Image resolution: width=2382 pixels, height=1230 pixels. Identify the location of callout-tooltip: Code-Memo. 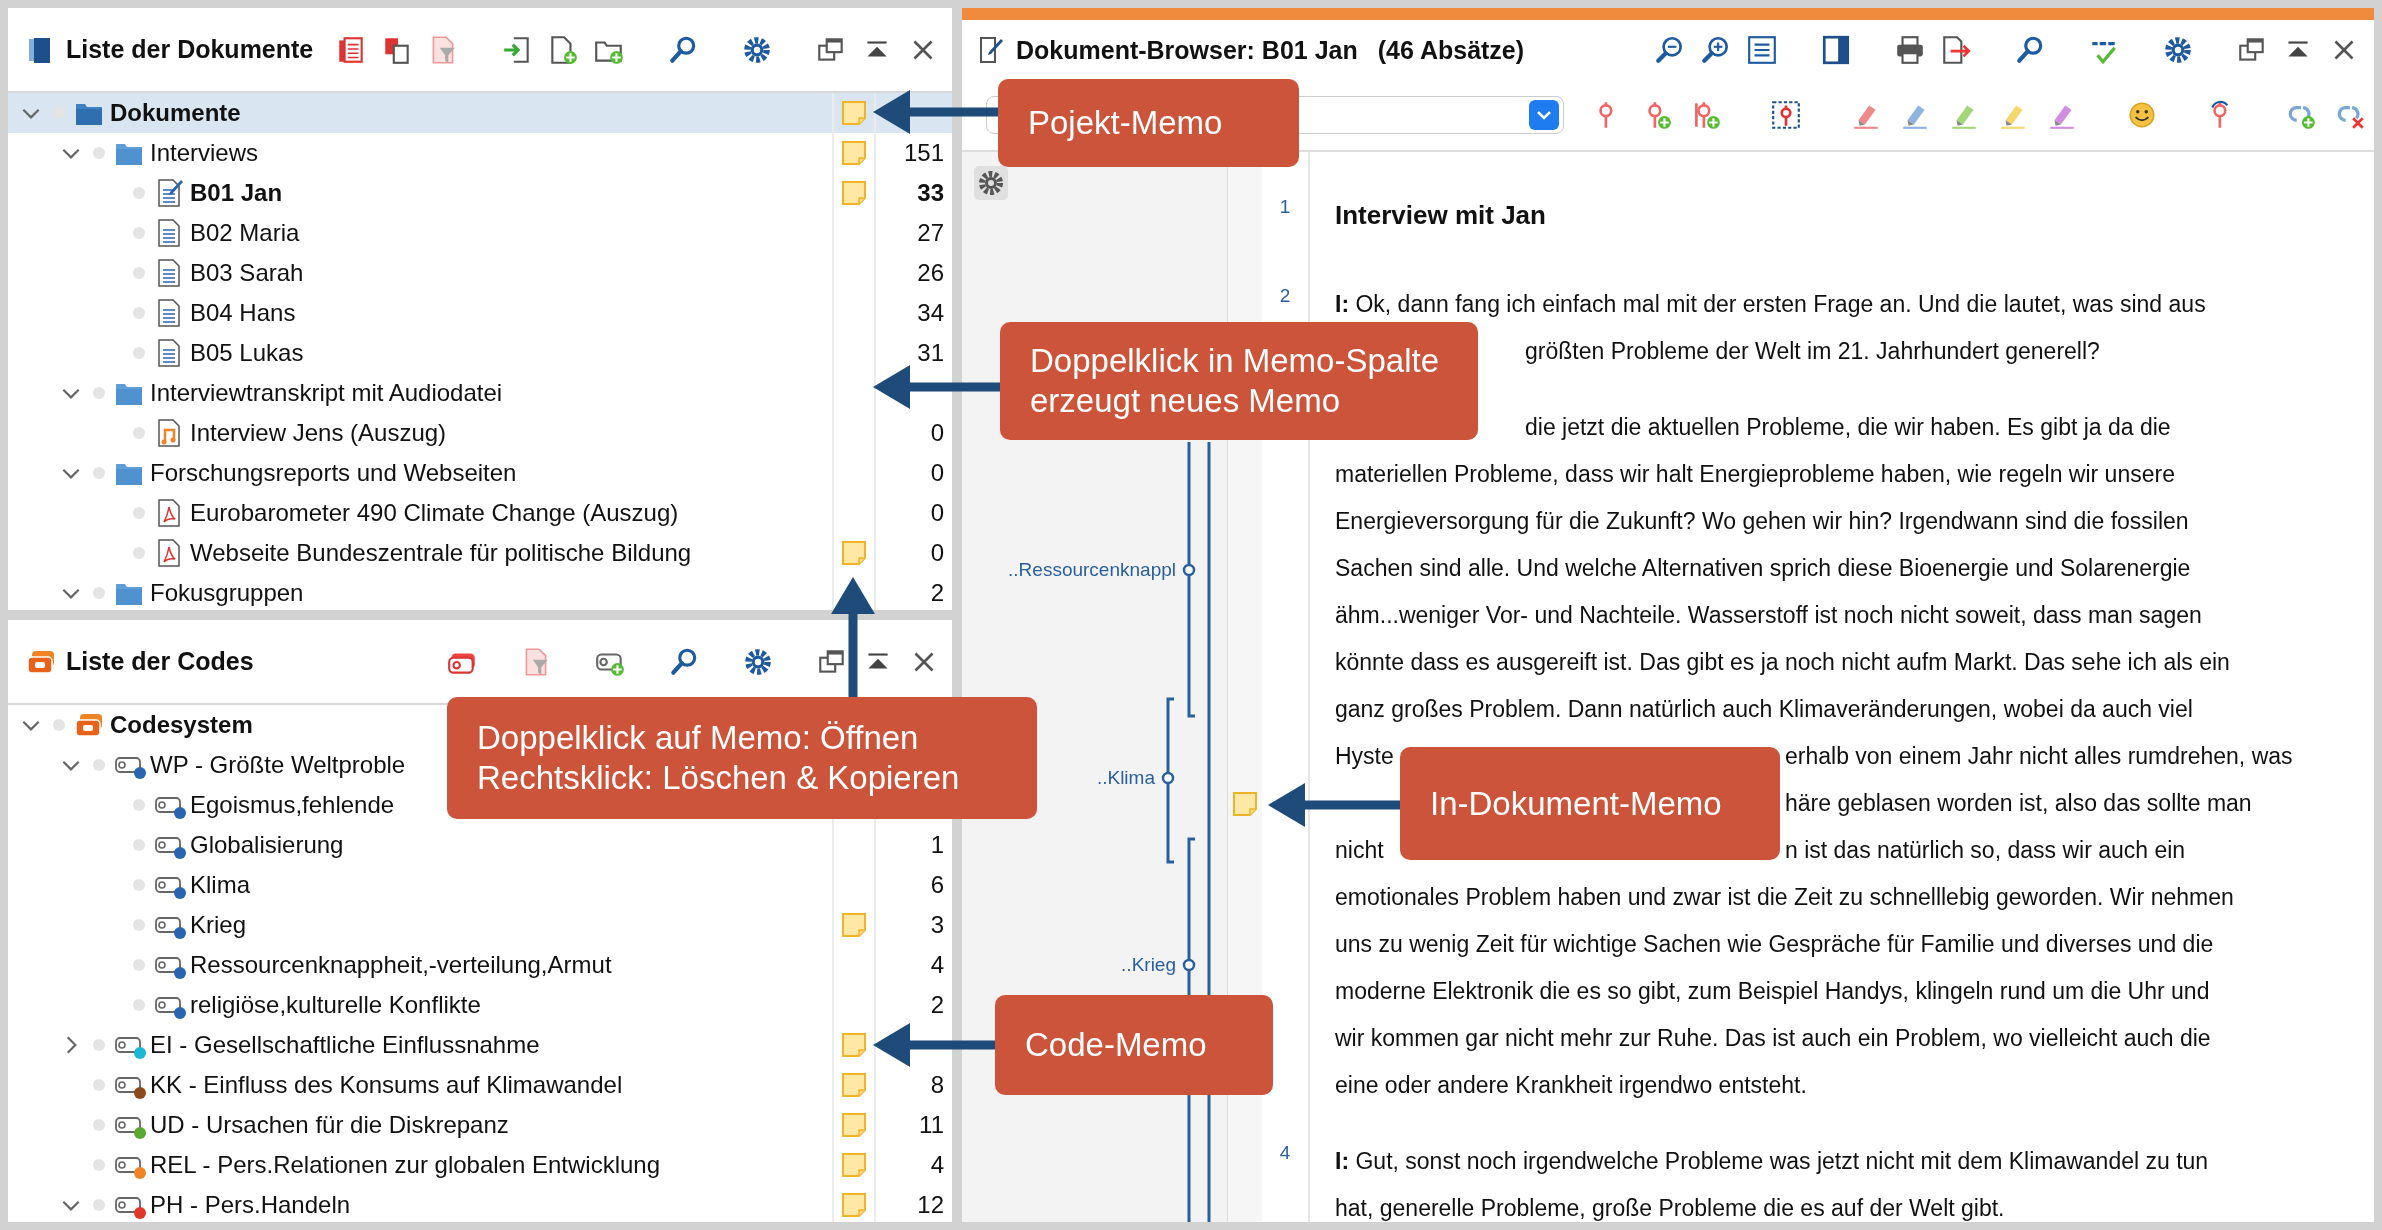
(1134, 1045).